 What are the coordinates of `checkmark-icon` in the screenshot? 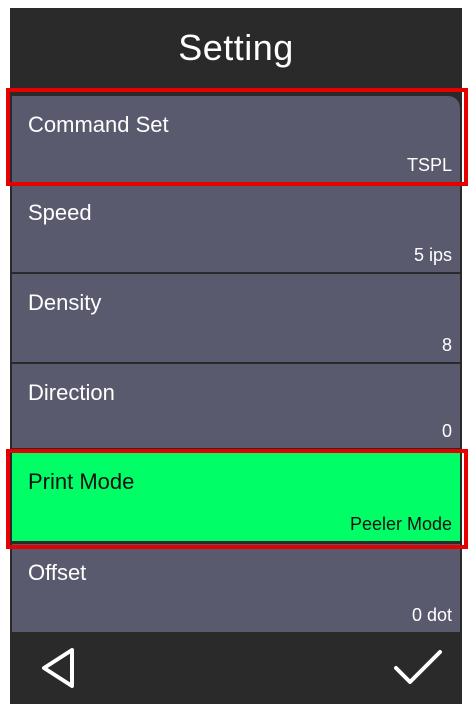 It's located at (418, 667).